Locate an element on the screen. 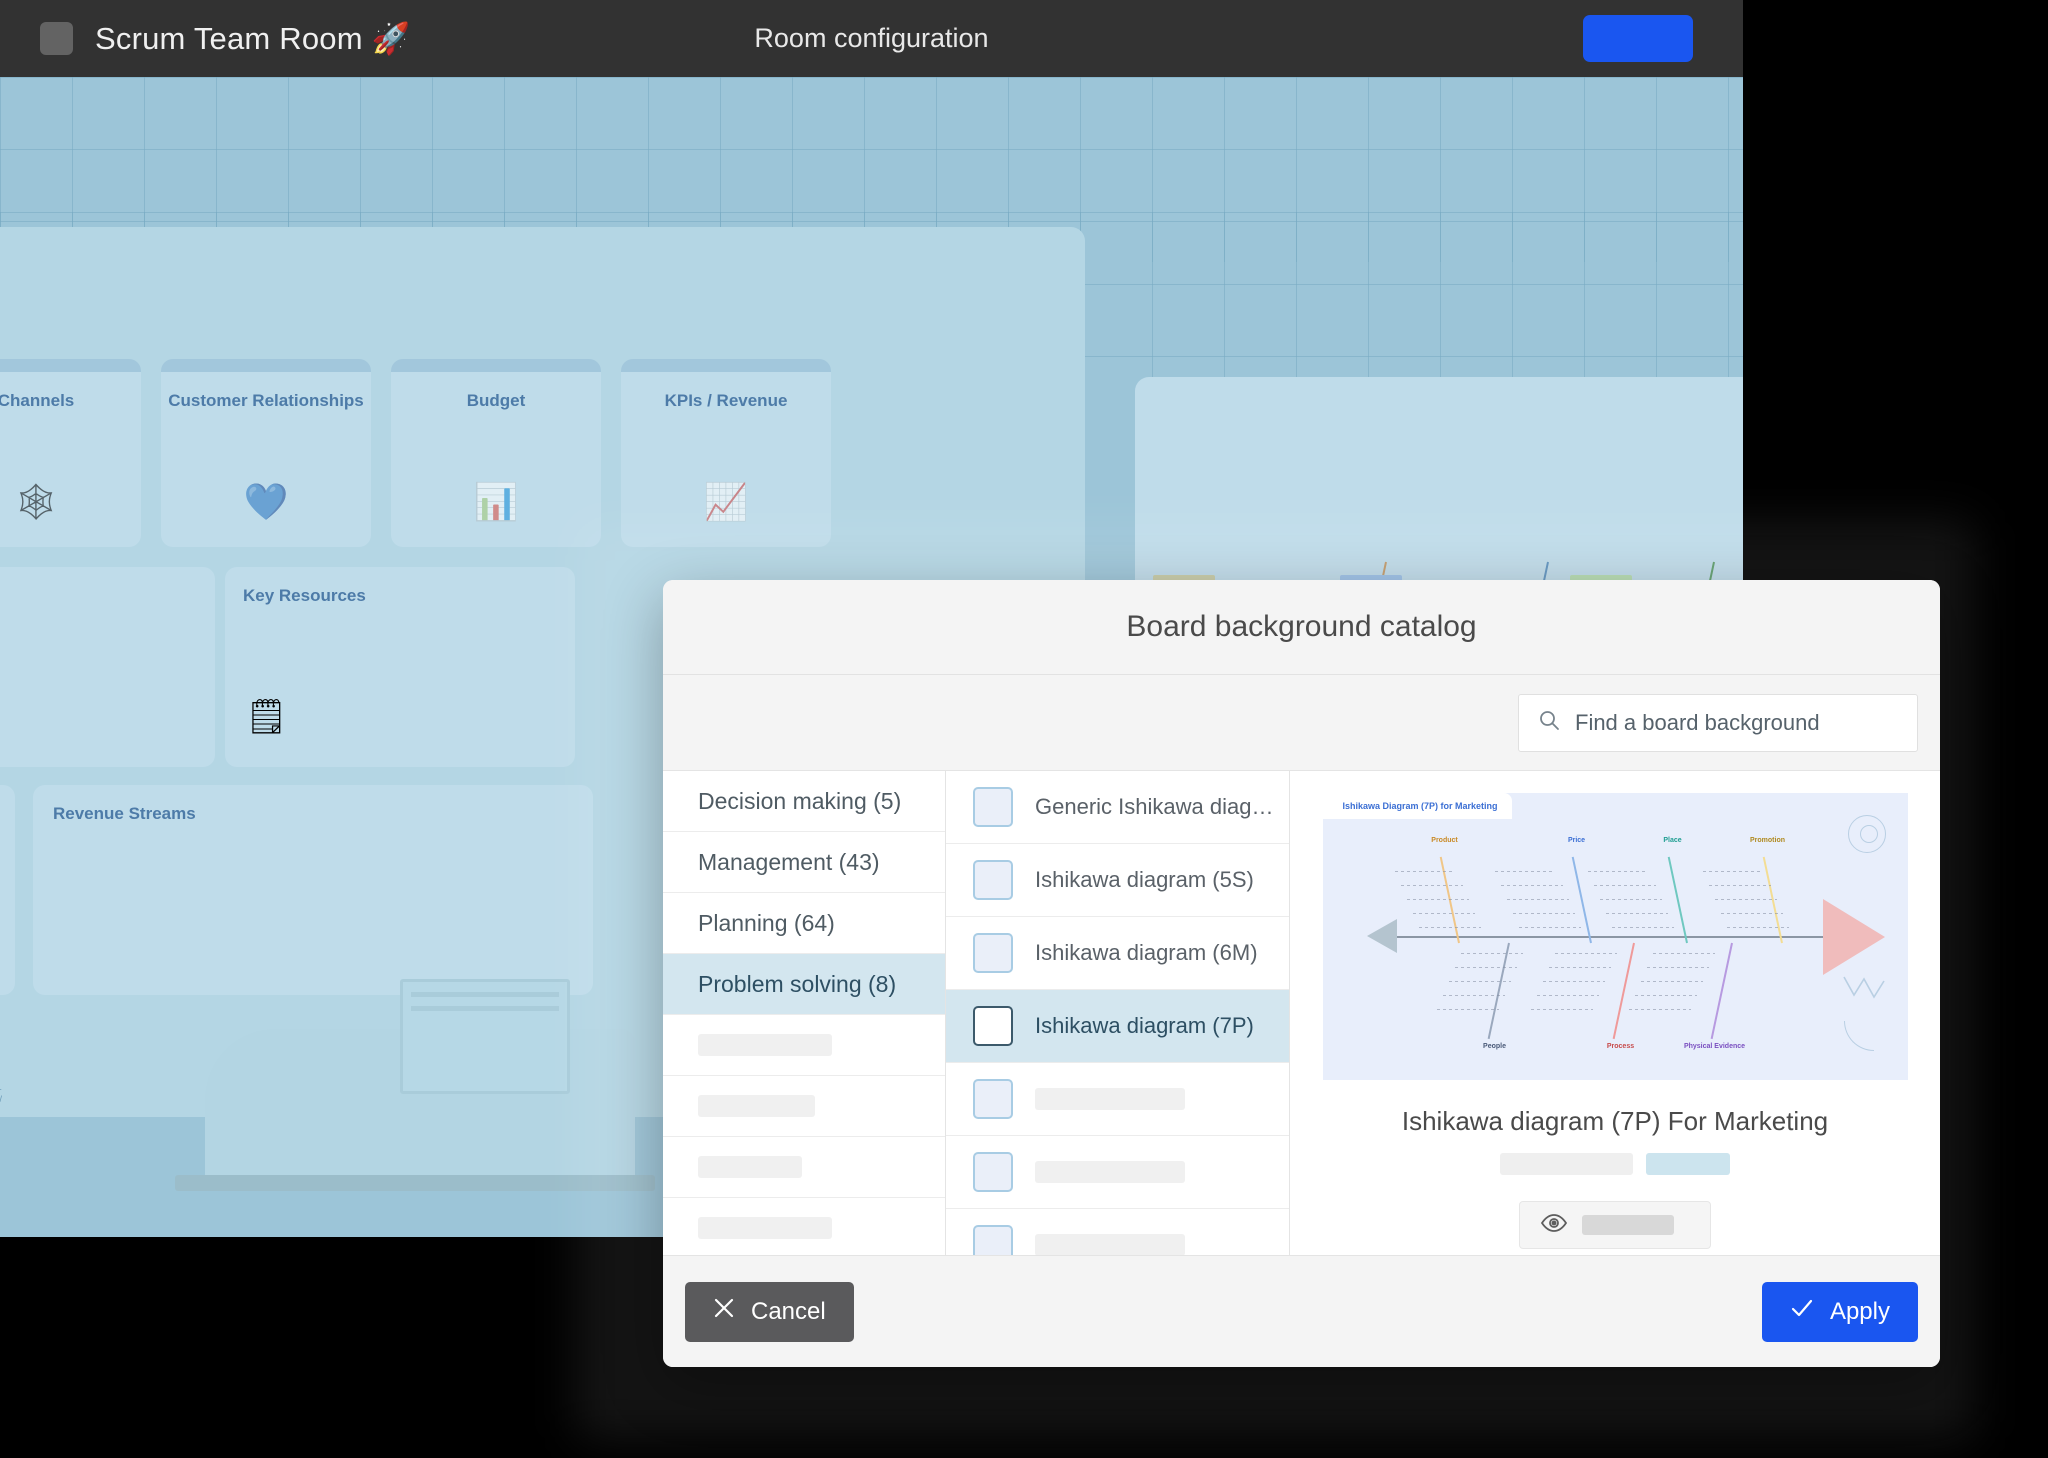  dialog-search-row is located at coordinates (1301, 722).